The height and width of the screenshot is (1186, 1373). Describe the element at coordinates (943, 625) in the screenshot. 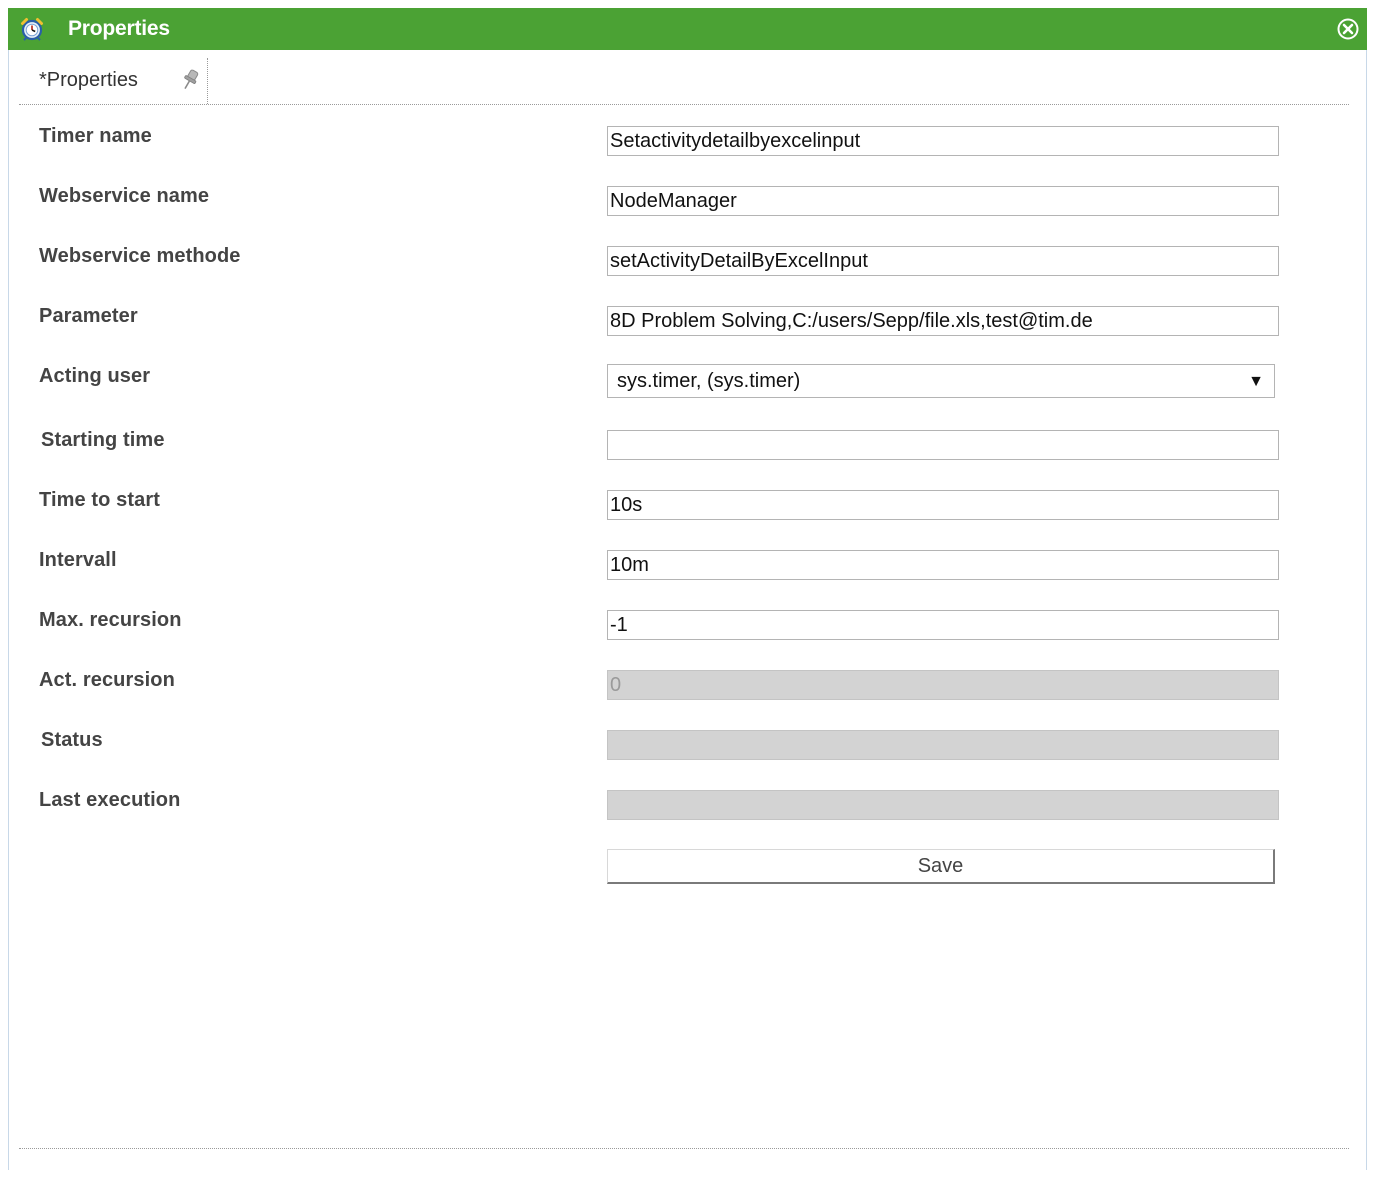

I see `max-recursion-input` at that location.